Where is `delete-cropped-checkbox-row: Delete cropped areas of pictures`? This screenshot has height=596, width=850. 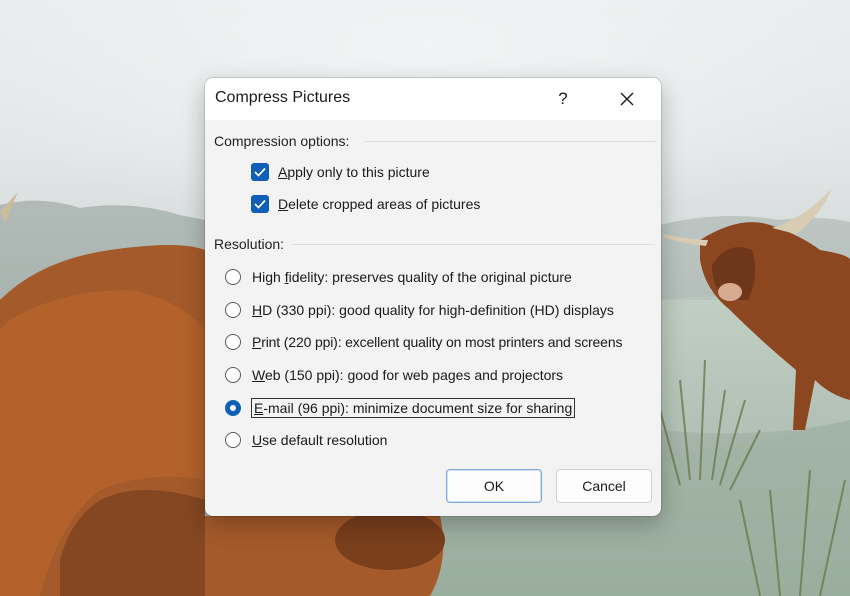
delete-cropped-checkbox-row: Delete cropped areas of pictures is located at coordinates (365, 204).